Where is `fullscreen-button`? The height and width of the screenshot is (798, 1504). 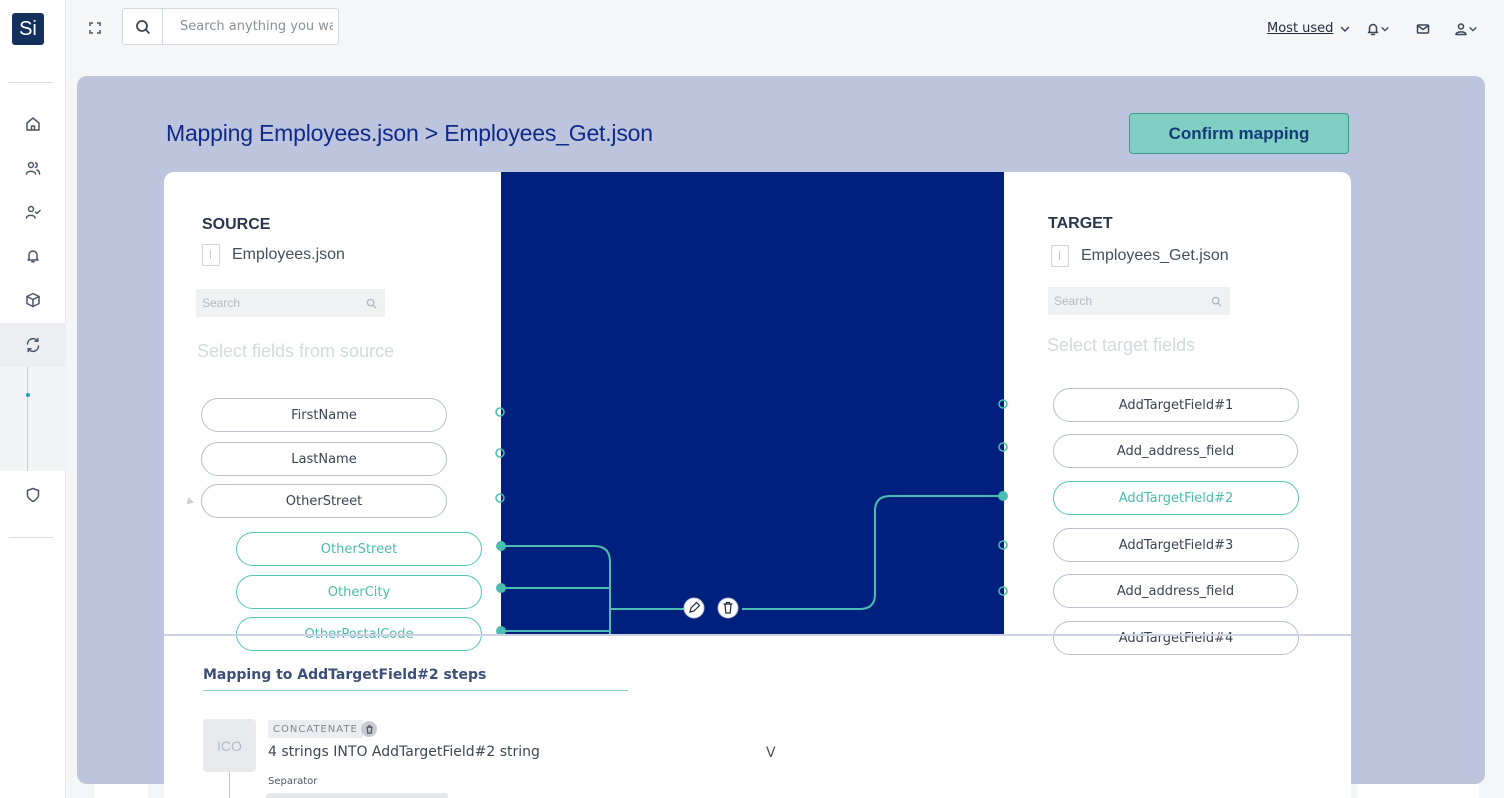 fullscreen-button is located at coordinates (95, 28).